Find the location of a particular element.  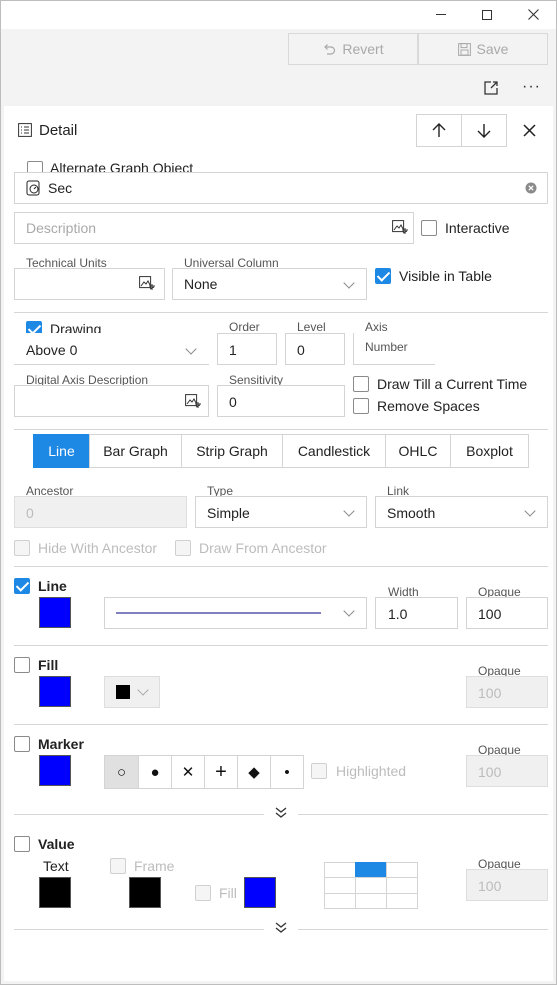

marker-diamond-button: ◆ is located at coordinates (253, 772).